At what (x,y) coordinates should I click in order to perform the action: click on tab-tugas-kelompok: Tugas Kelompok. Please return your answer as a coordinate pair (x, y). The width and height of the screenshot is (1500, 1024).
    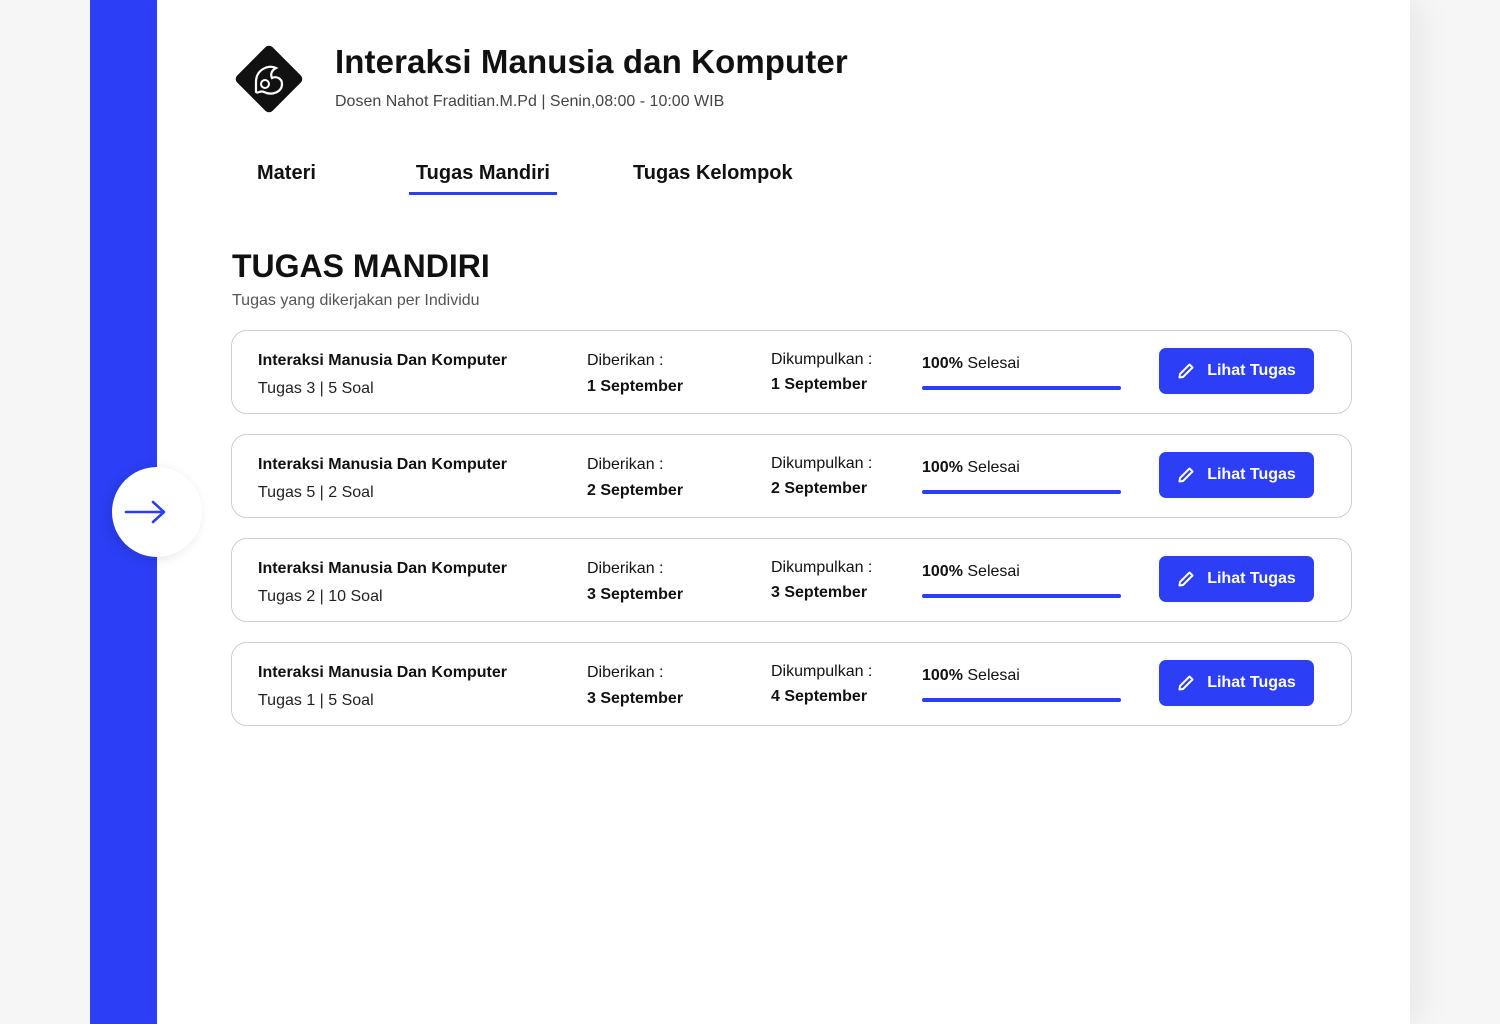
    Looking at the image, I should click on (713, 177).